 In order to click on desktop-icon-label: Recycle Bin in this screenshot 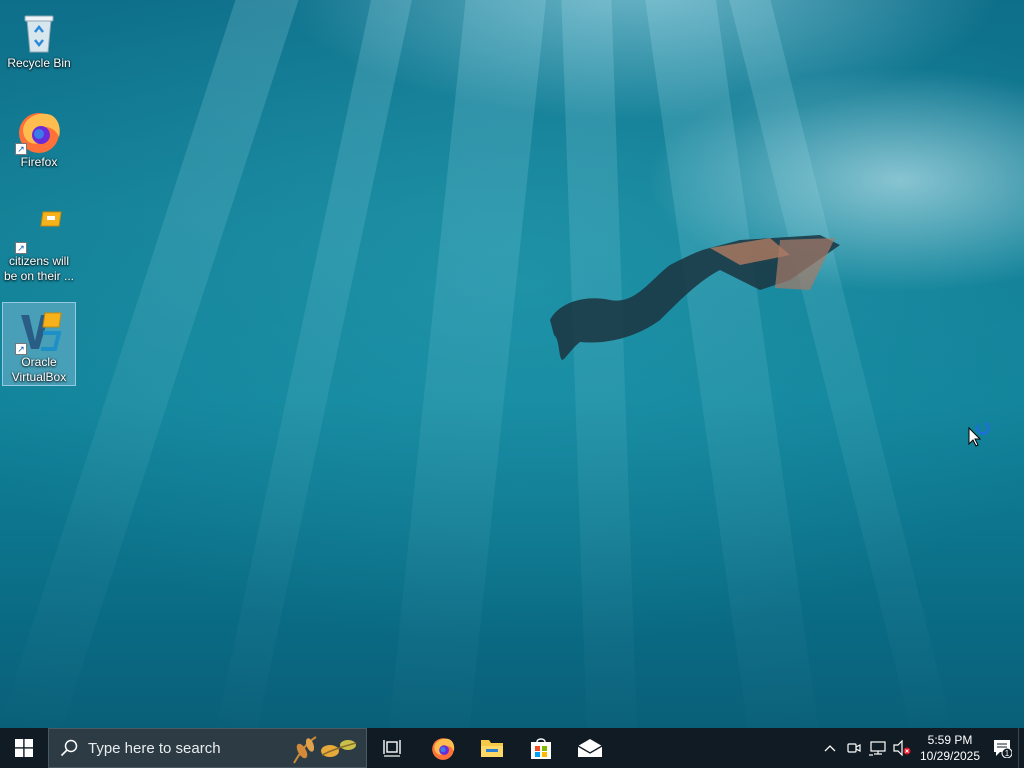, I will do `click(39, 63)`.